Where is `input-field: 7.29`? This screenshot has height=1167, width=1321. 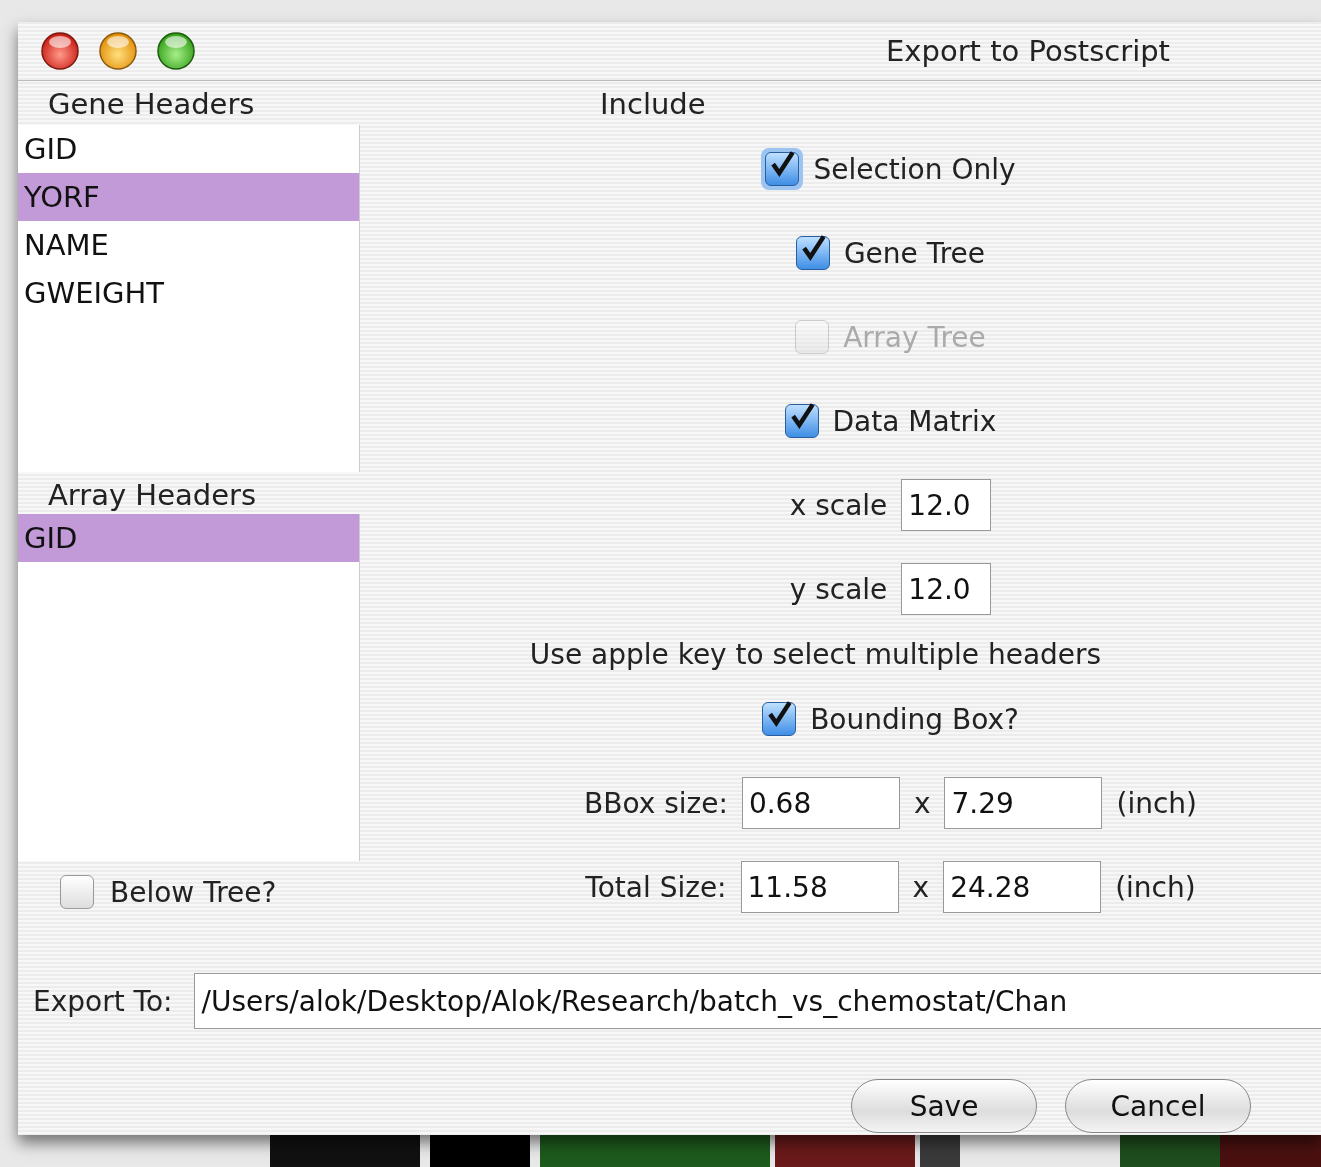 input-field: 7.29 is located at coordinates (1023, 803).